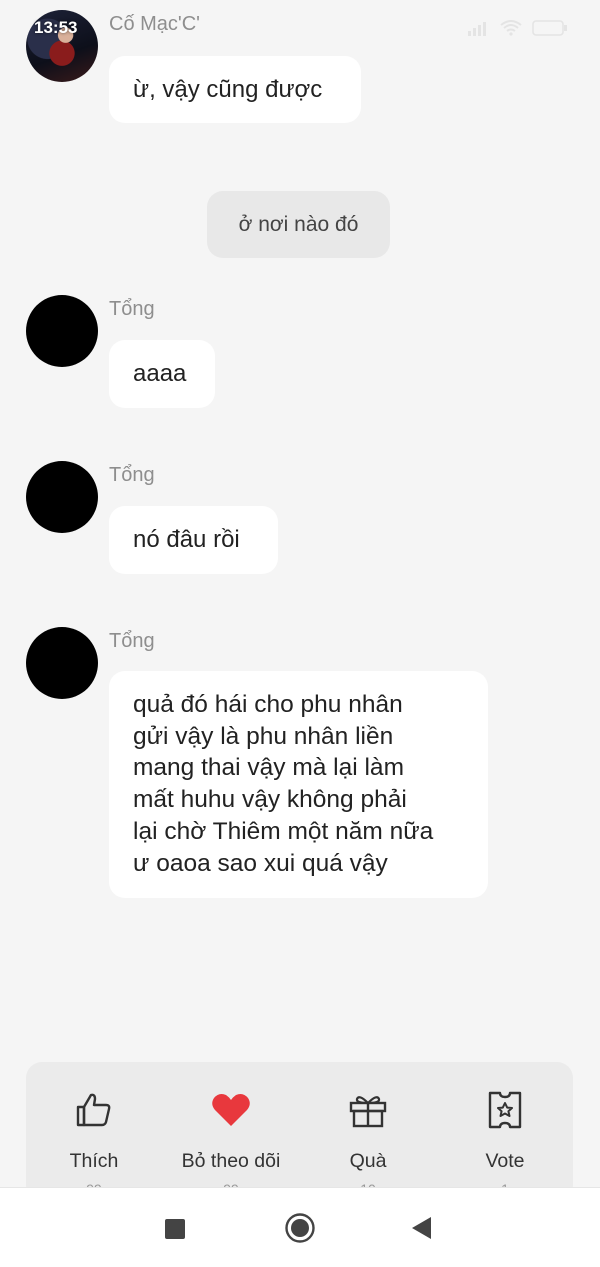 The image size is (600, 1267). I want to click on message-line: quả đó hái cho phu nhân, so click(268, 704).